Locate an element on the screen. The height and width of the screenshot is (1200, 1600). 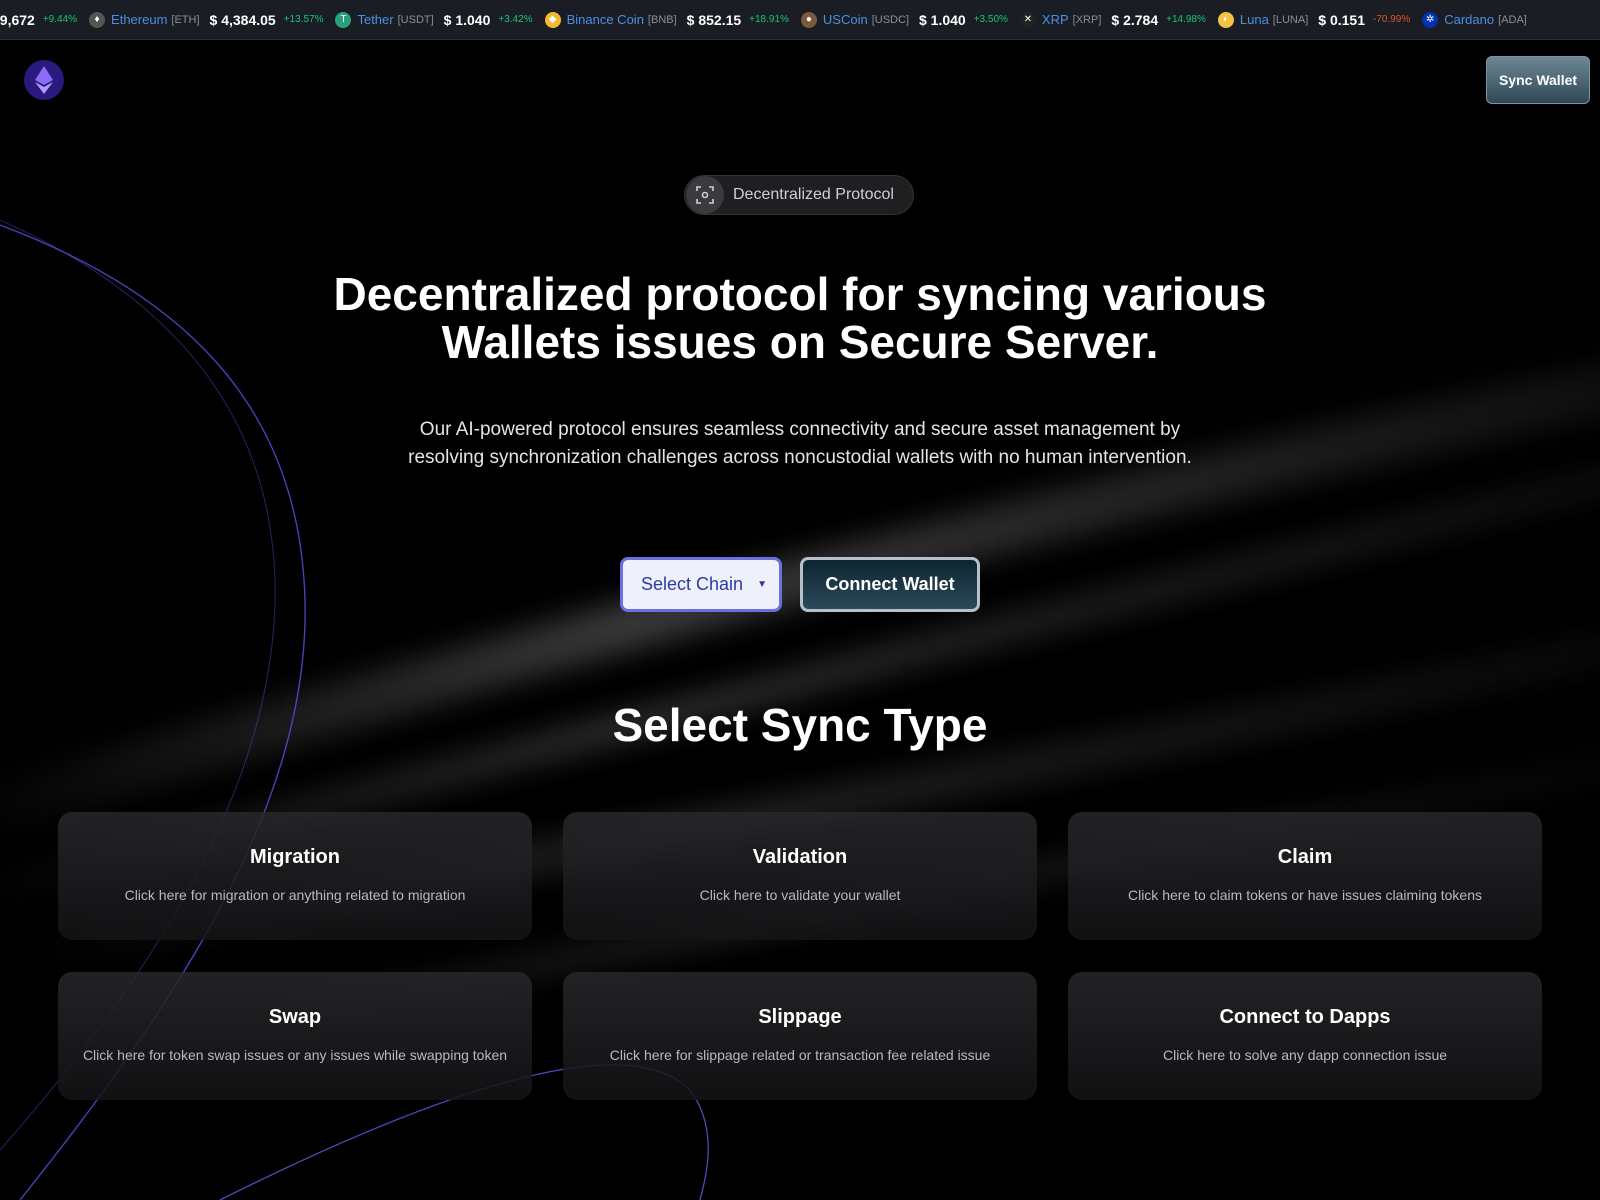
card-title: Validation is located at coordinates (800, 857).